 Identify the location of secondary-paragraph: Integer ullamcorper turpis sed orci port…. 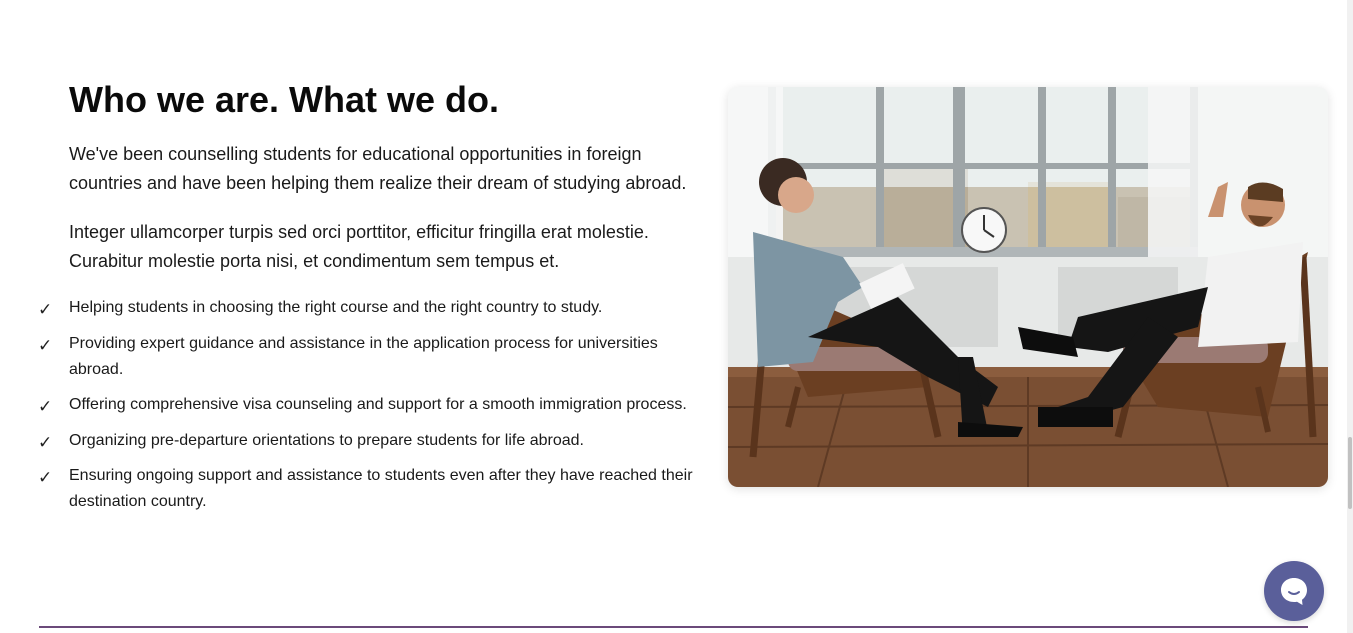
(359, 246).